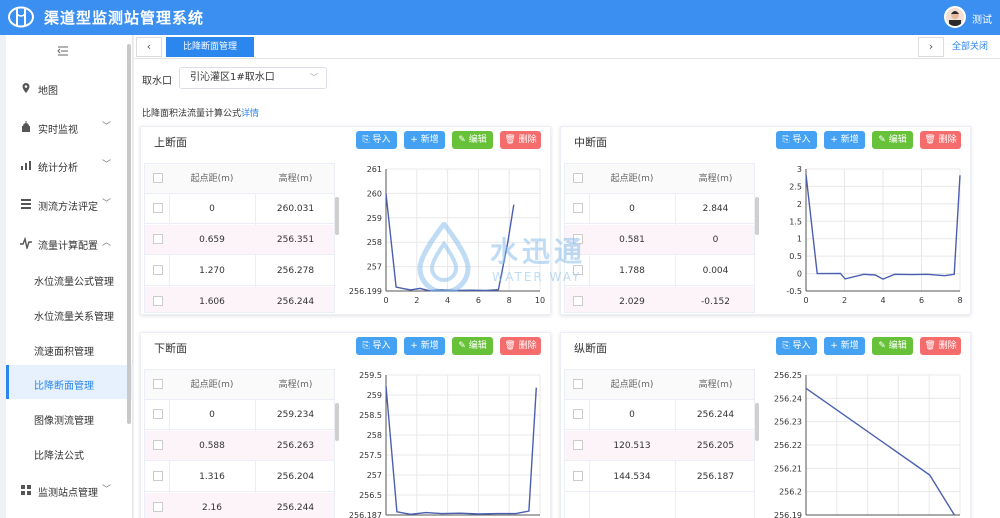 The width and height of the screenshot is (1000, 518). Describe the element at coordinates (69, 243) in the screenshot. I see `sidebar-item-flow-config: 流量计算配置 ︿` at that location.